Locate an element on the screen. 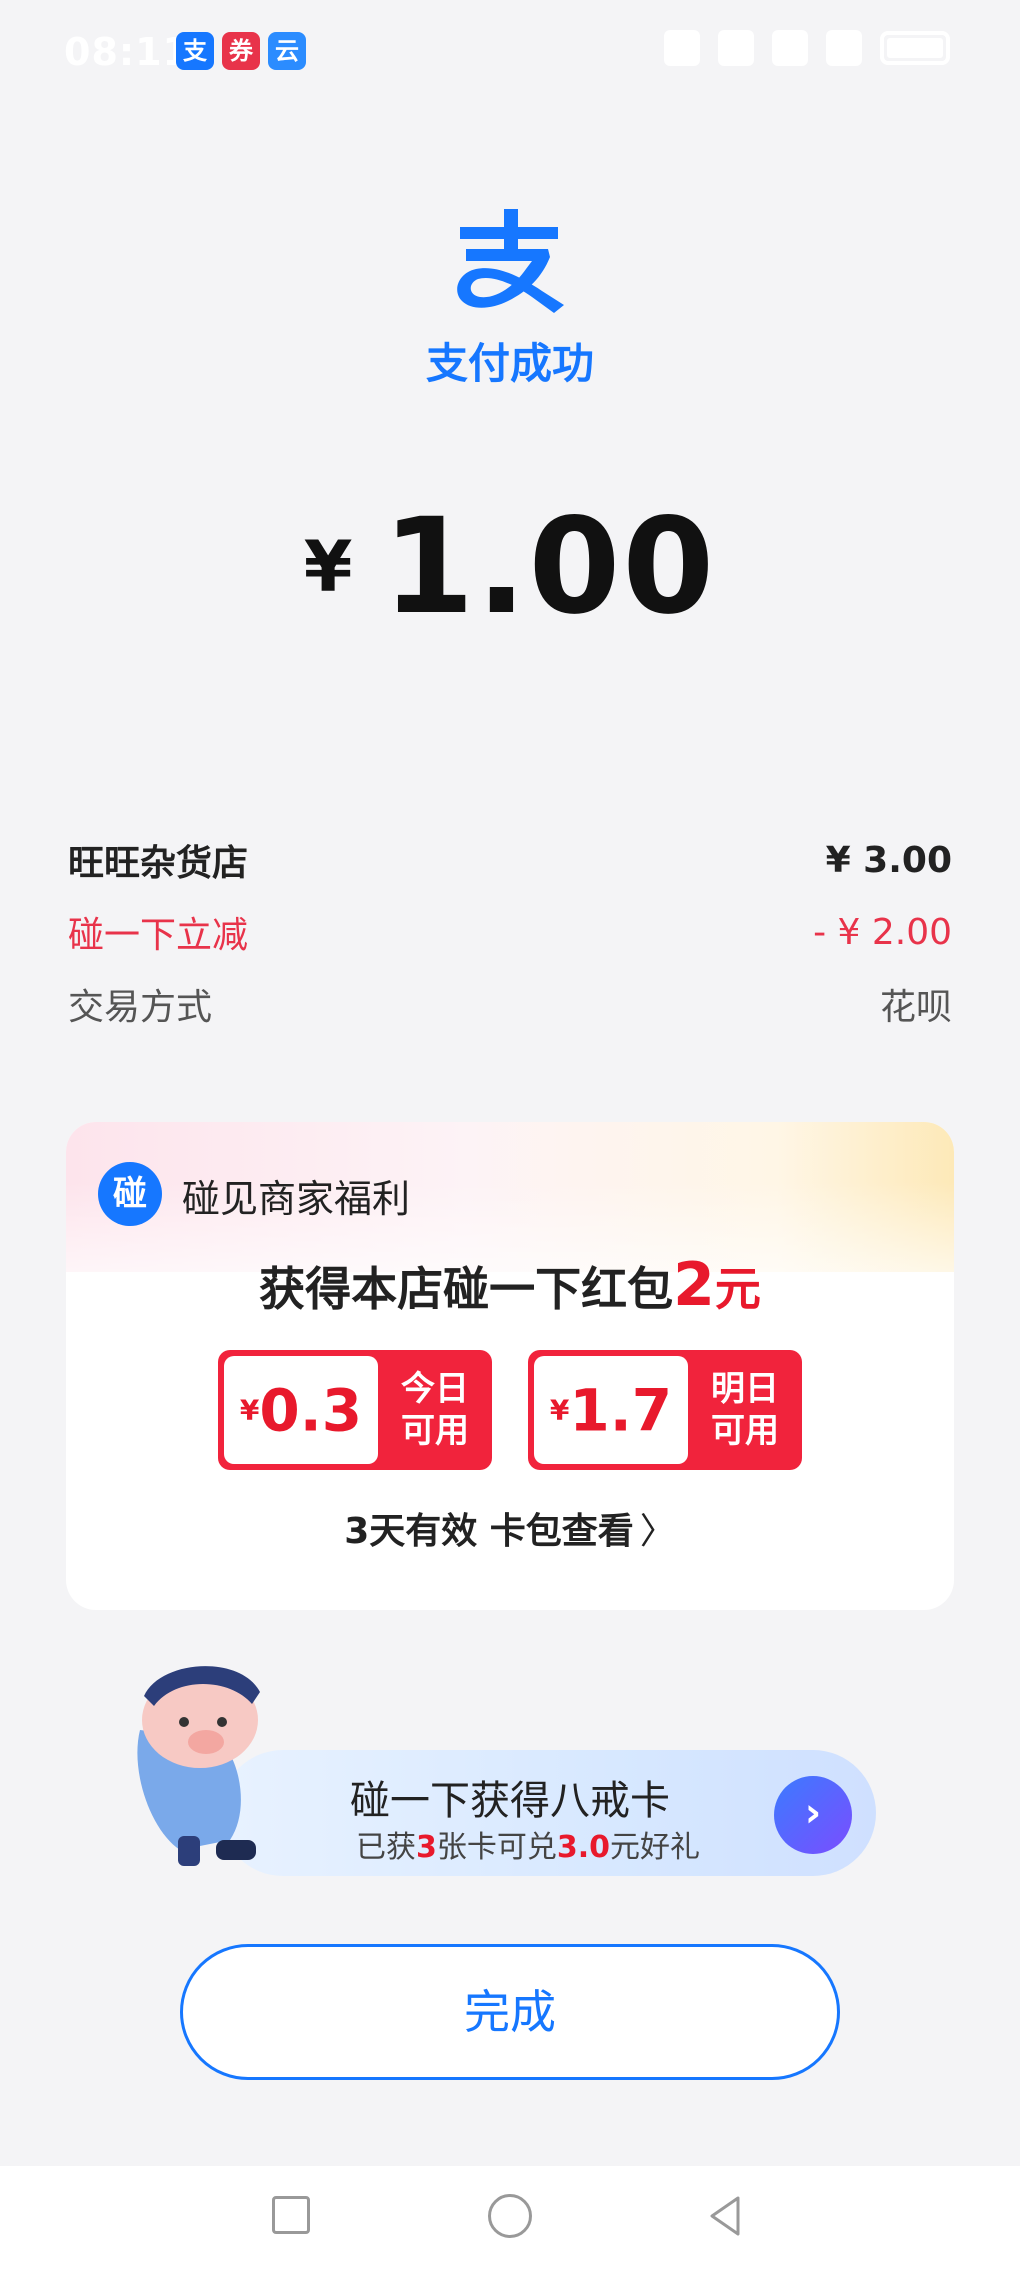  view-card-wallet-link: 3天有效 卡包查看〉 is located at coordinates (510, 1528).